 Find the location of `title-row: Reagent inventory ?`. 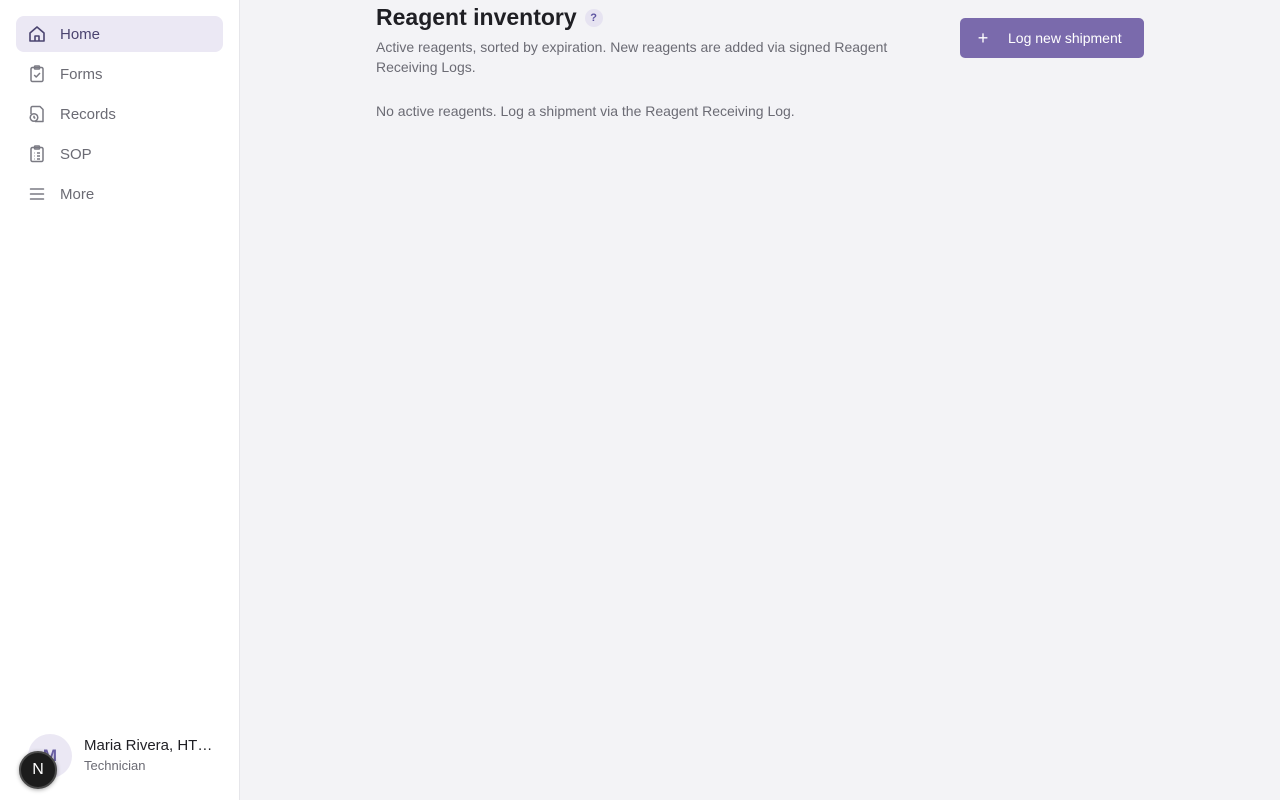

title-row: Reagent inventory ? is located at coordinates (489, 17).